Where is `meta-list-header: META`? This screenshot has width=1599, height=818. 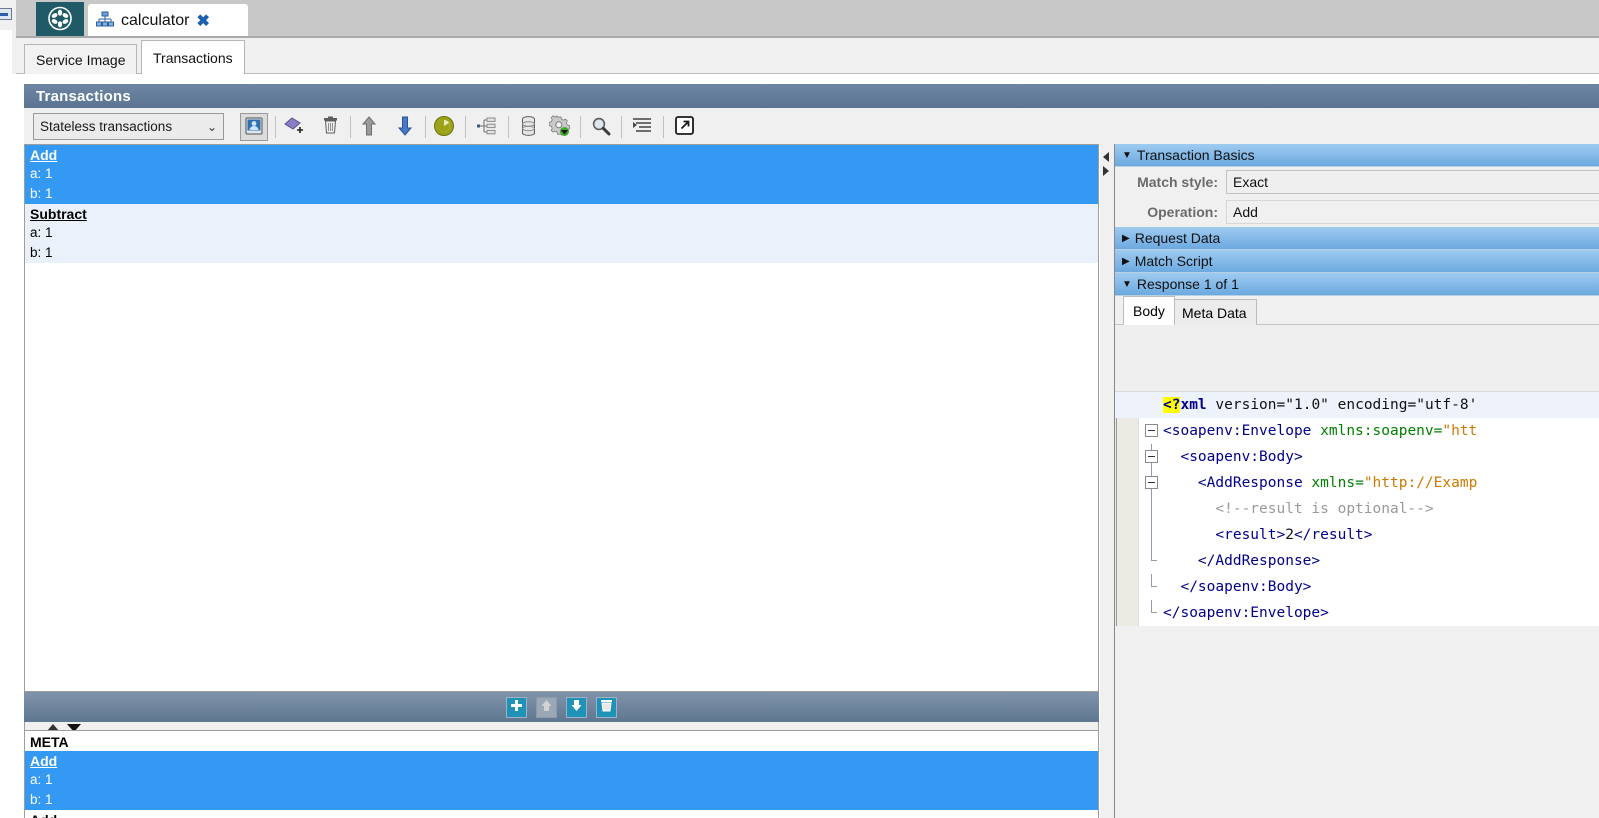 meta-list-header: META is located at coordinates (49, 742).